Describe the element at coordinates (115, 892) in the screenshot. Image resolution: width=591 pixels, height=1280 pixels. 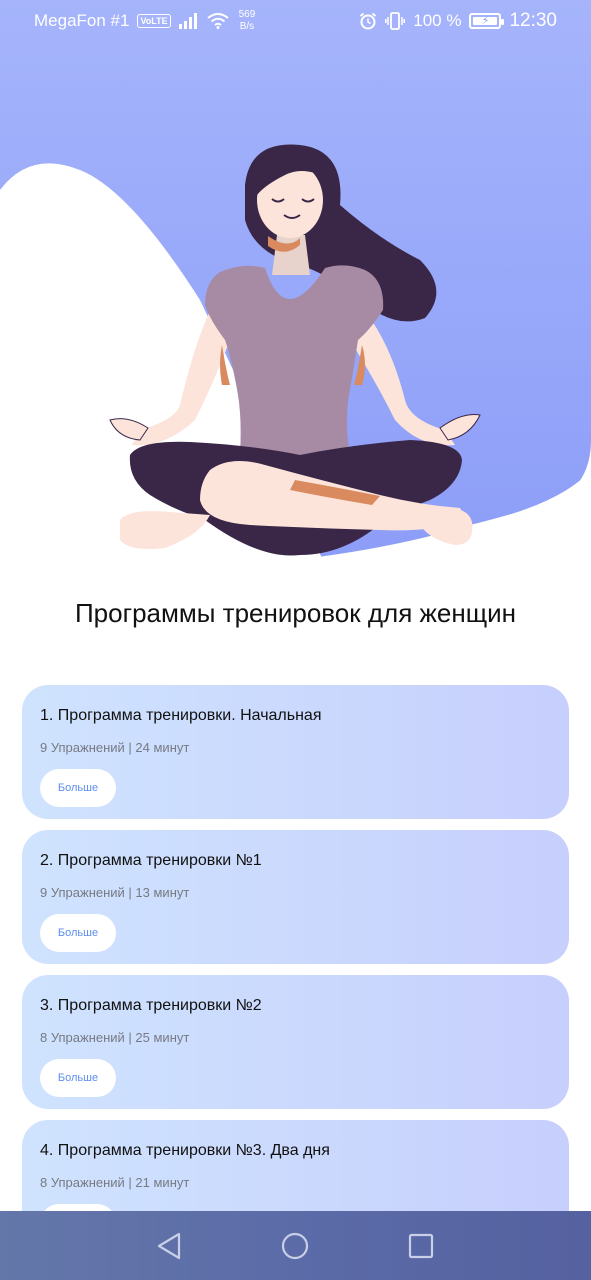
I see `program-meta: 9 Упражнений | 13 минут` at that location.